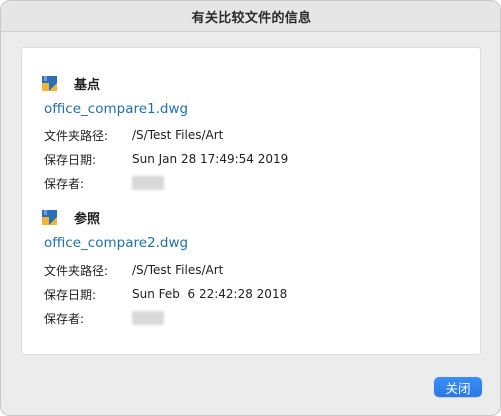 The image size is (501, 416). Describe the element at coordinates (116, 109) in the screenshot. I see `base-filename: office_compare1.dwg` at that location.